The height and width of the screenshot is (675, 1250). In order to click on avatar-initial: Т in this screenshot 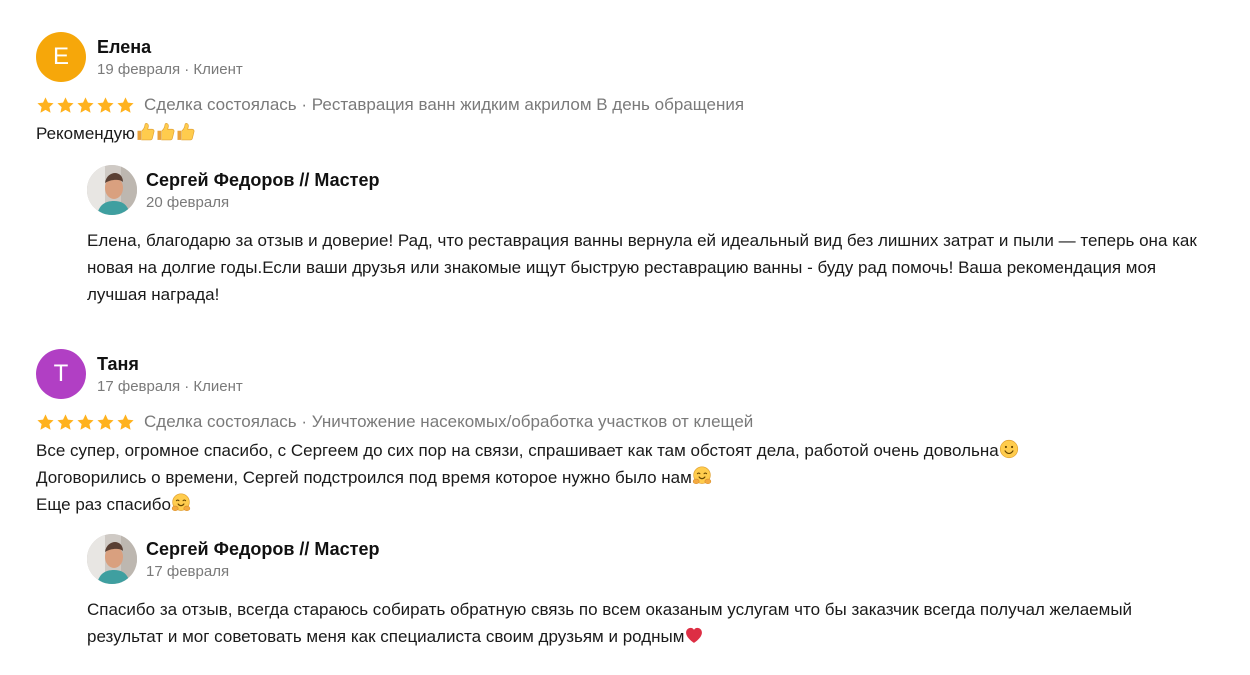, I will do `click(61, 373)`.